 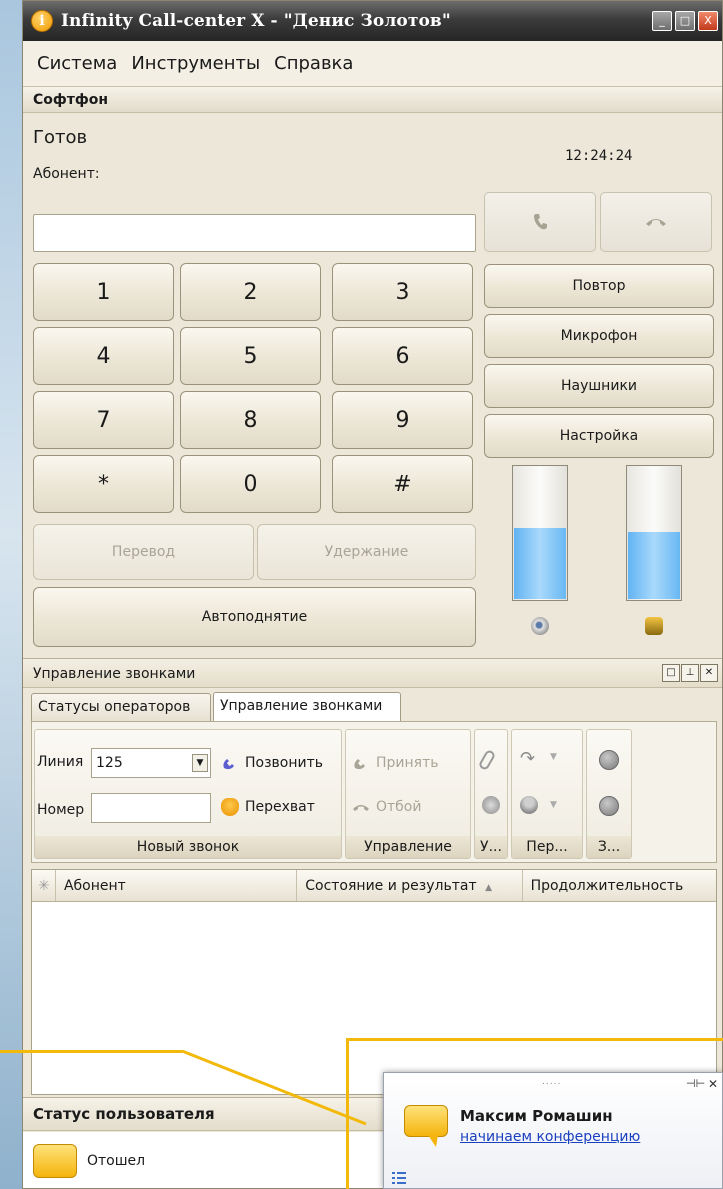 What do you see at coordinates (402, 292) in the screenshot?
I see `key-3: 3` at bounding box center [402, 292].